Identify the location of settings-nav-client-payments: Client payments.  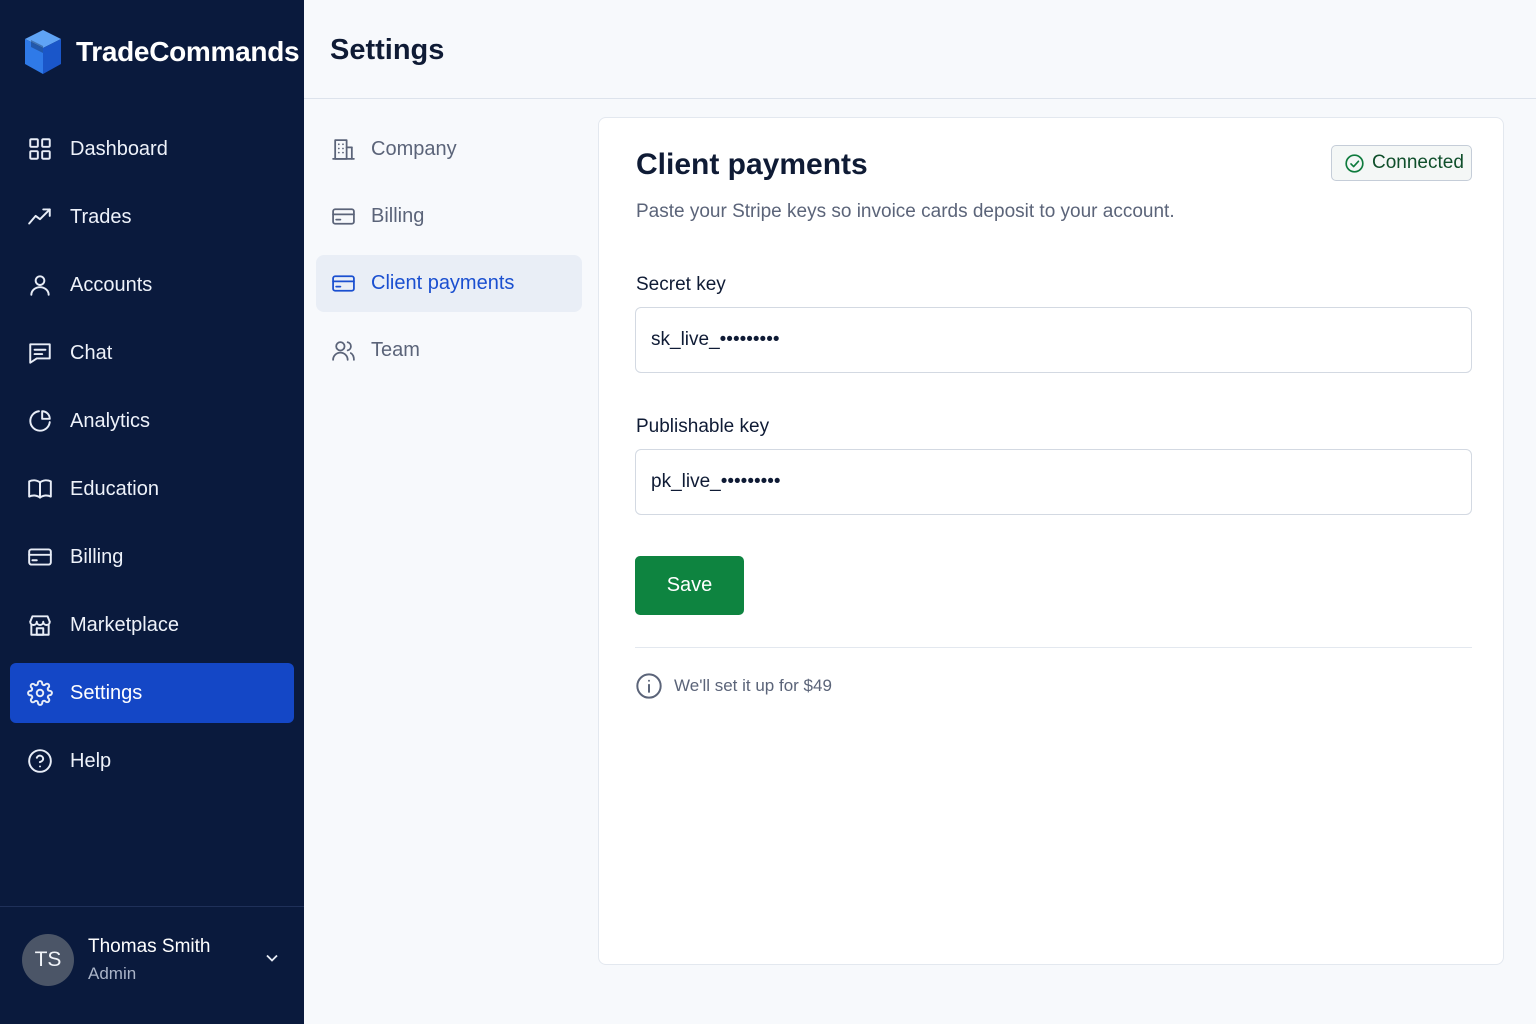
(449, 283).